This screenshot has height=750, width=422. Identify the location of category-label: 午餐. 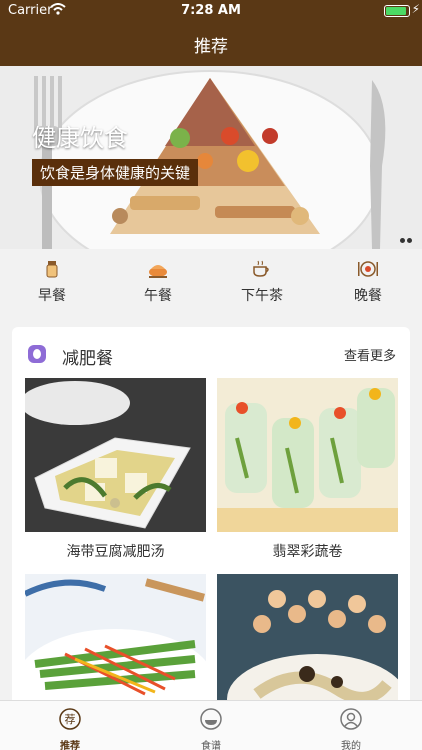
(158, 296).